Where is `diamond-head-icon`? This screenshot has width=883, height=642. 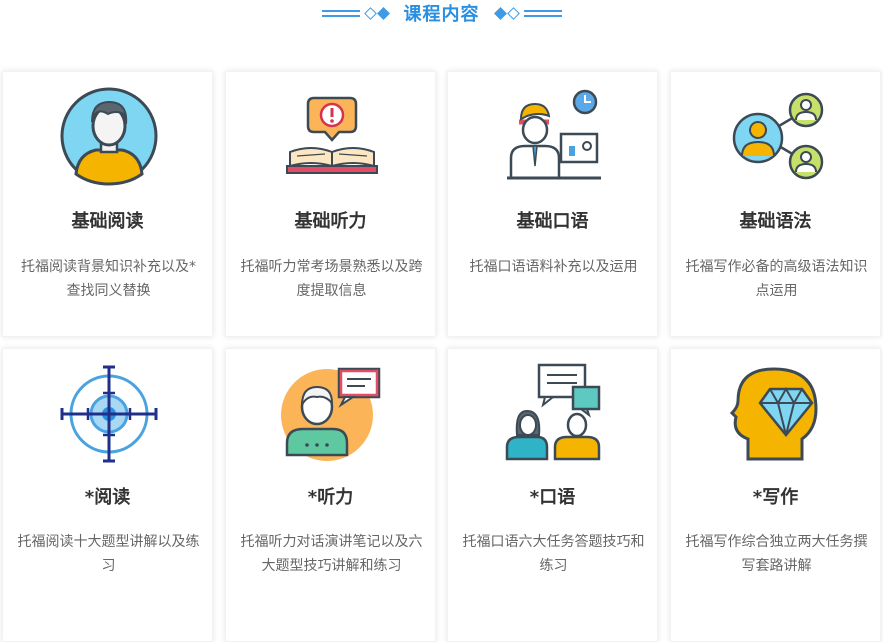
diamond-head-icon is located at coordinates (773, 414).